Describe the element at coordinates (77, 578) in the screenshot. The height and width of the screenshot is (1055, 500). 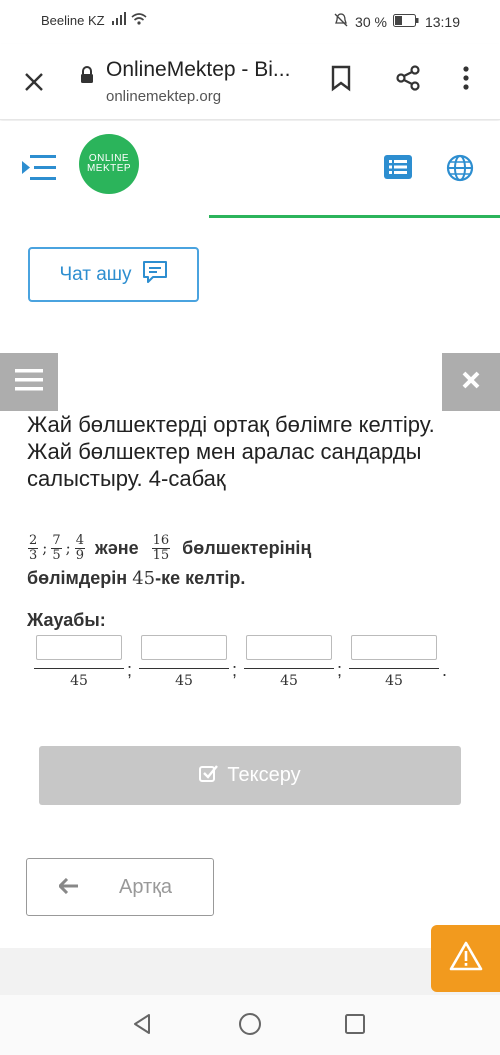
I see `task-text-2: бөлімдерін` at that location.